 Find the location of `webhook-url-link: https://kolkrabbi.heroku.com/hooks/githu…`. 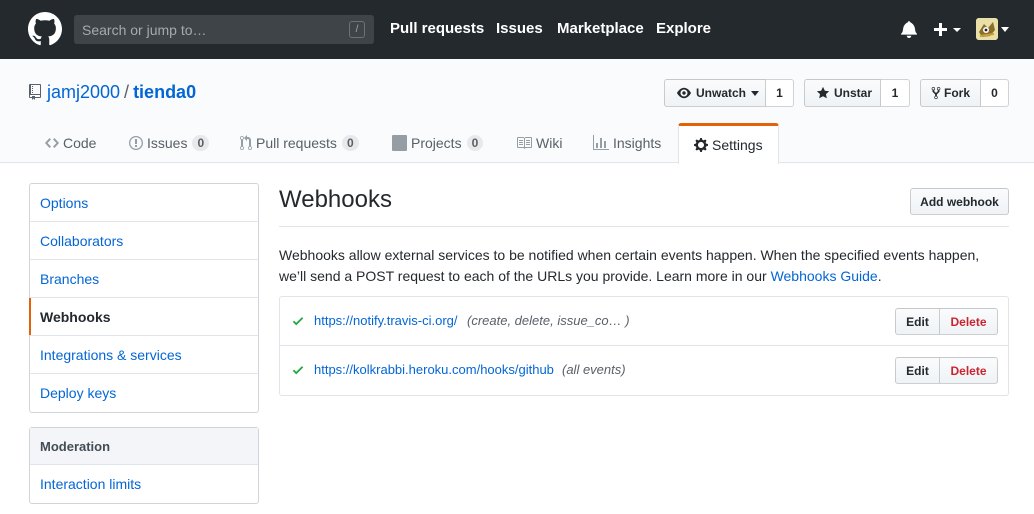

webhook-url-link: https://kolkrabbi.heroku.com/hooks/githu… is located at coordinates (434, 369).